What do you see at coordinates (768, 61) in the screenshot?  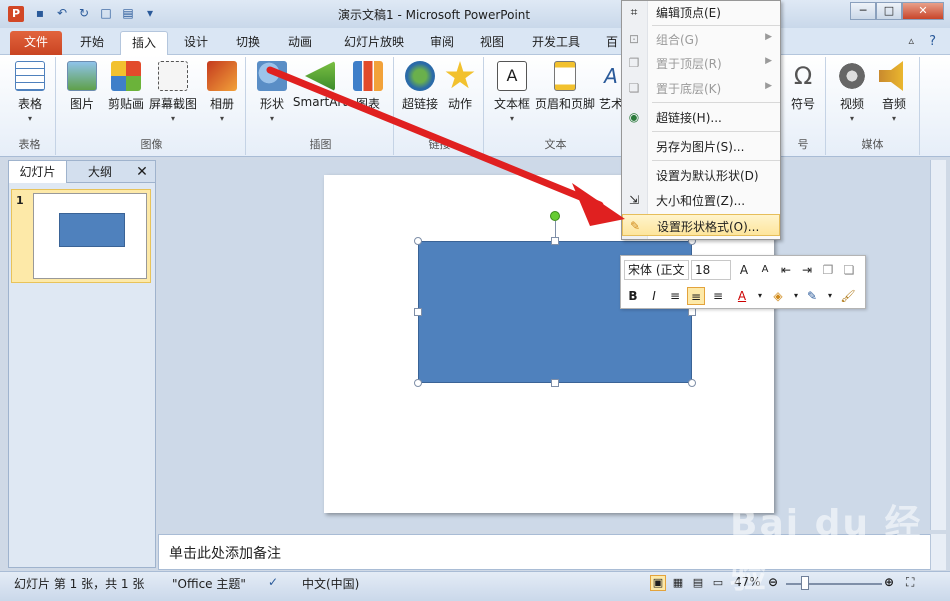 I see `submenu-arrow-icon: ▶` at bounding box center [768, 61].